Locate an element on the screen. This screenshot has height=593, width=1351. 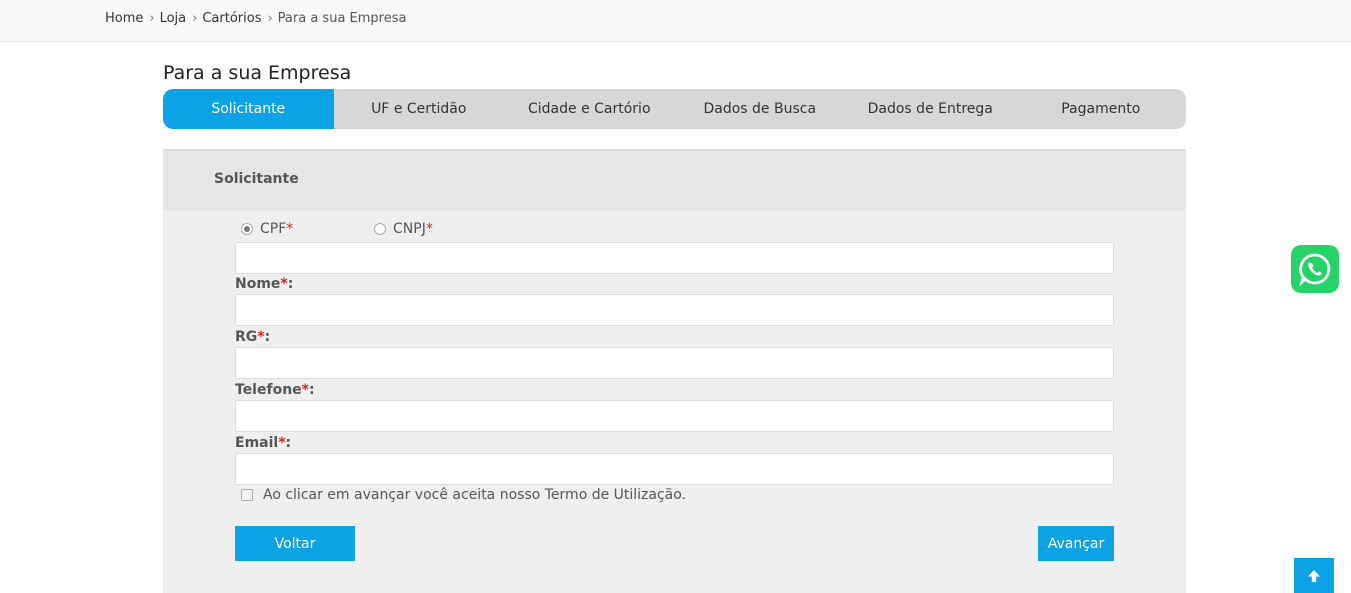
back-to-top-button is located at coordinates (1314, 575).